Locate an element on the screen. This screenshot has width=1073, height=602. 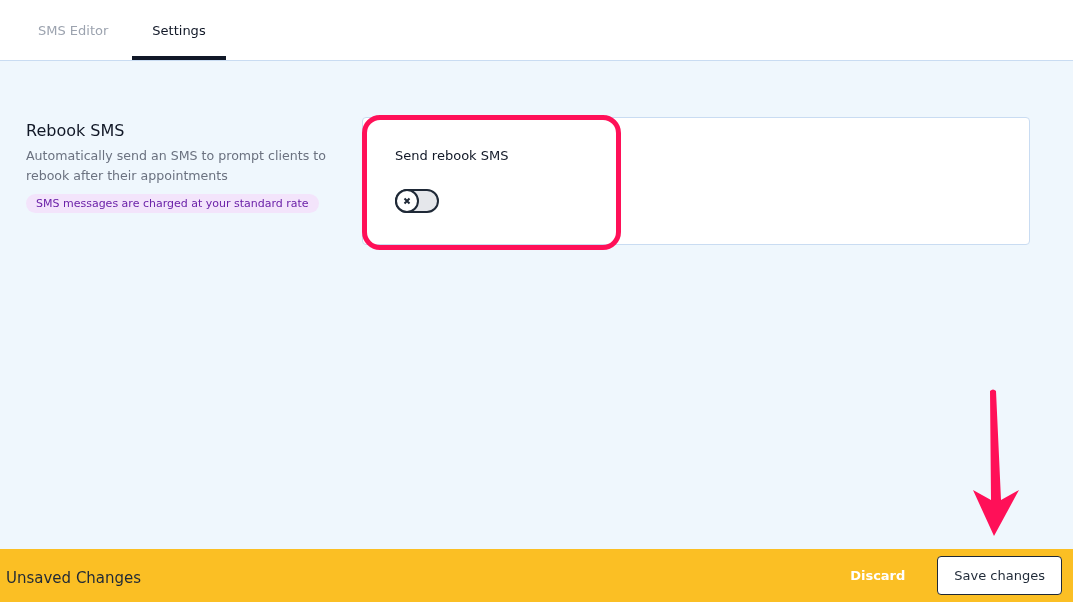
unsaved-message: Unsaved Changes is located at coordinates (74, 577).